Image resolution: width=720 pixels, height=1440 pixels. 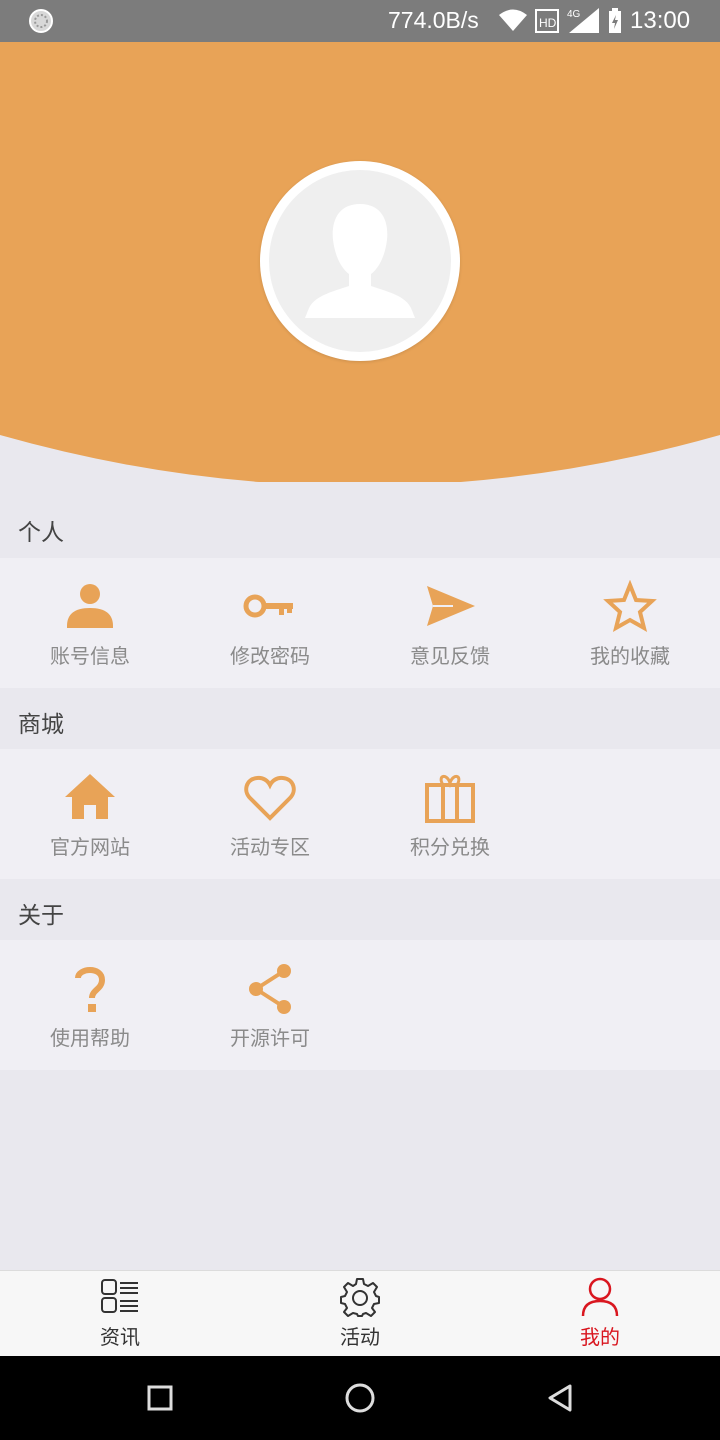 I want to click on gift-icon, so click(x=450, y=799).